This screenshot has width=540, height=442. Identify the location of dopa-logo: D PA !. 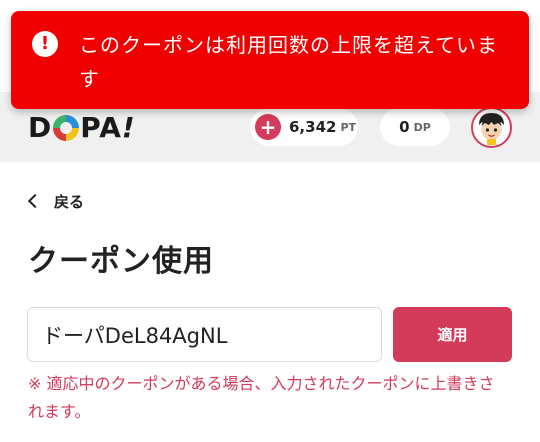
(82, 127).